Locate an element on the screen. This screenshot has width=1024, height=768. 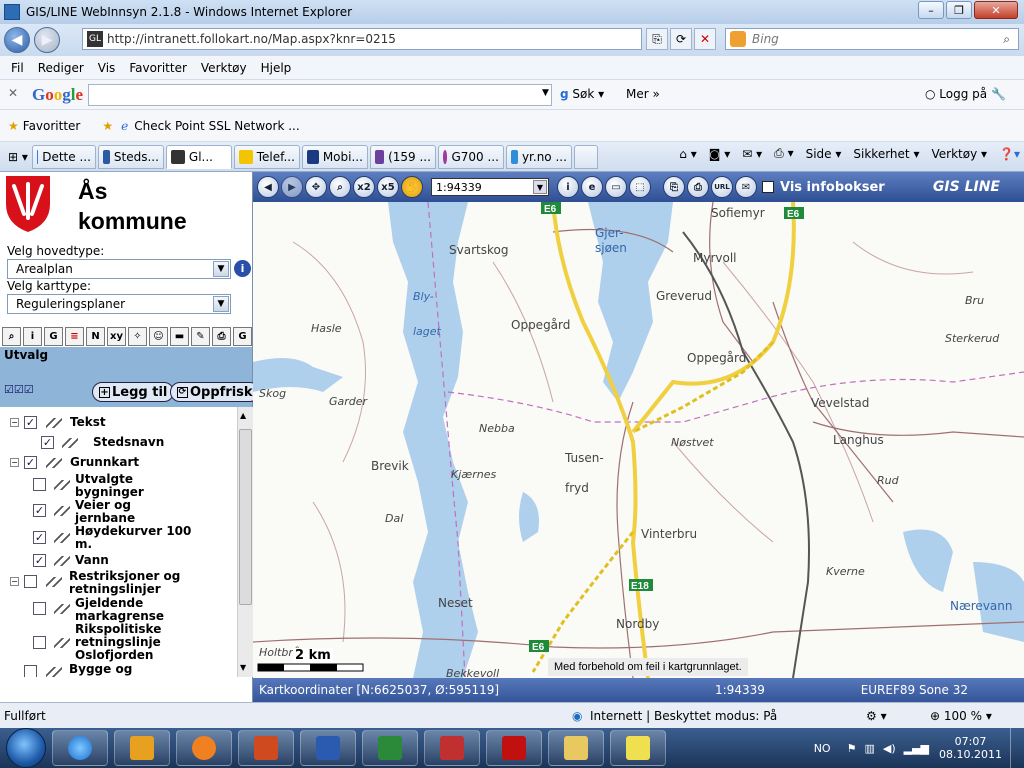
layer-tool-icon: G is located at coordinates (53, 336).